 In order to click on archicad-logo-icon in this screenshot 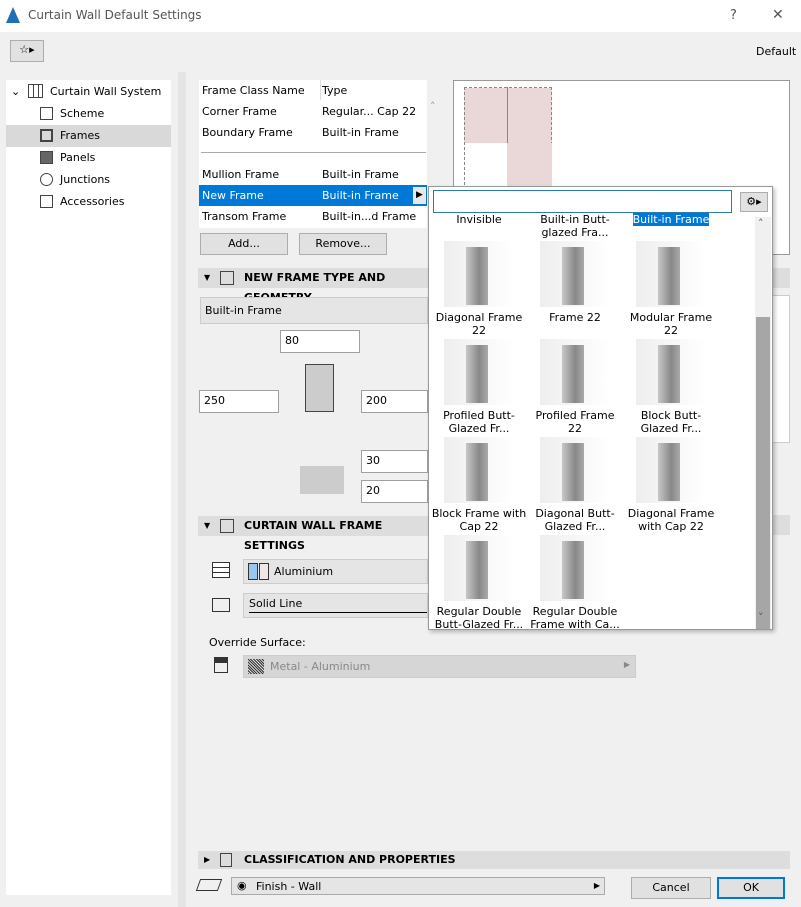, I will do `click(13, 15)`.